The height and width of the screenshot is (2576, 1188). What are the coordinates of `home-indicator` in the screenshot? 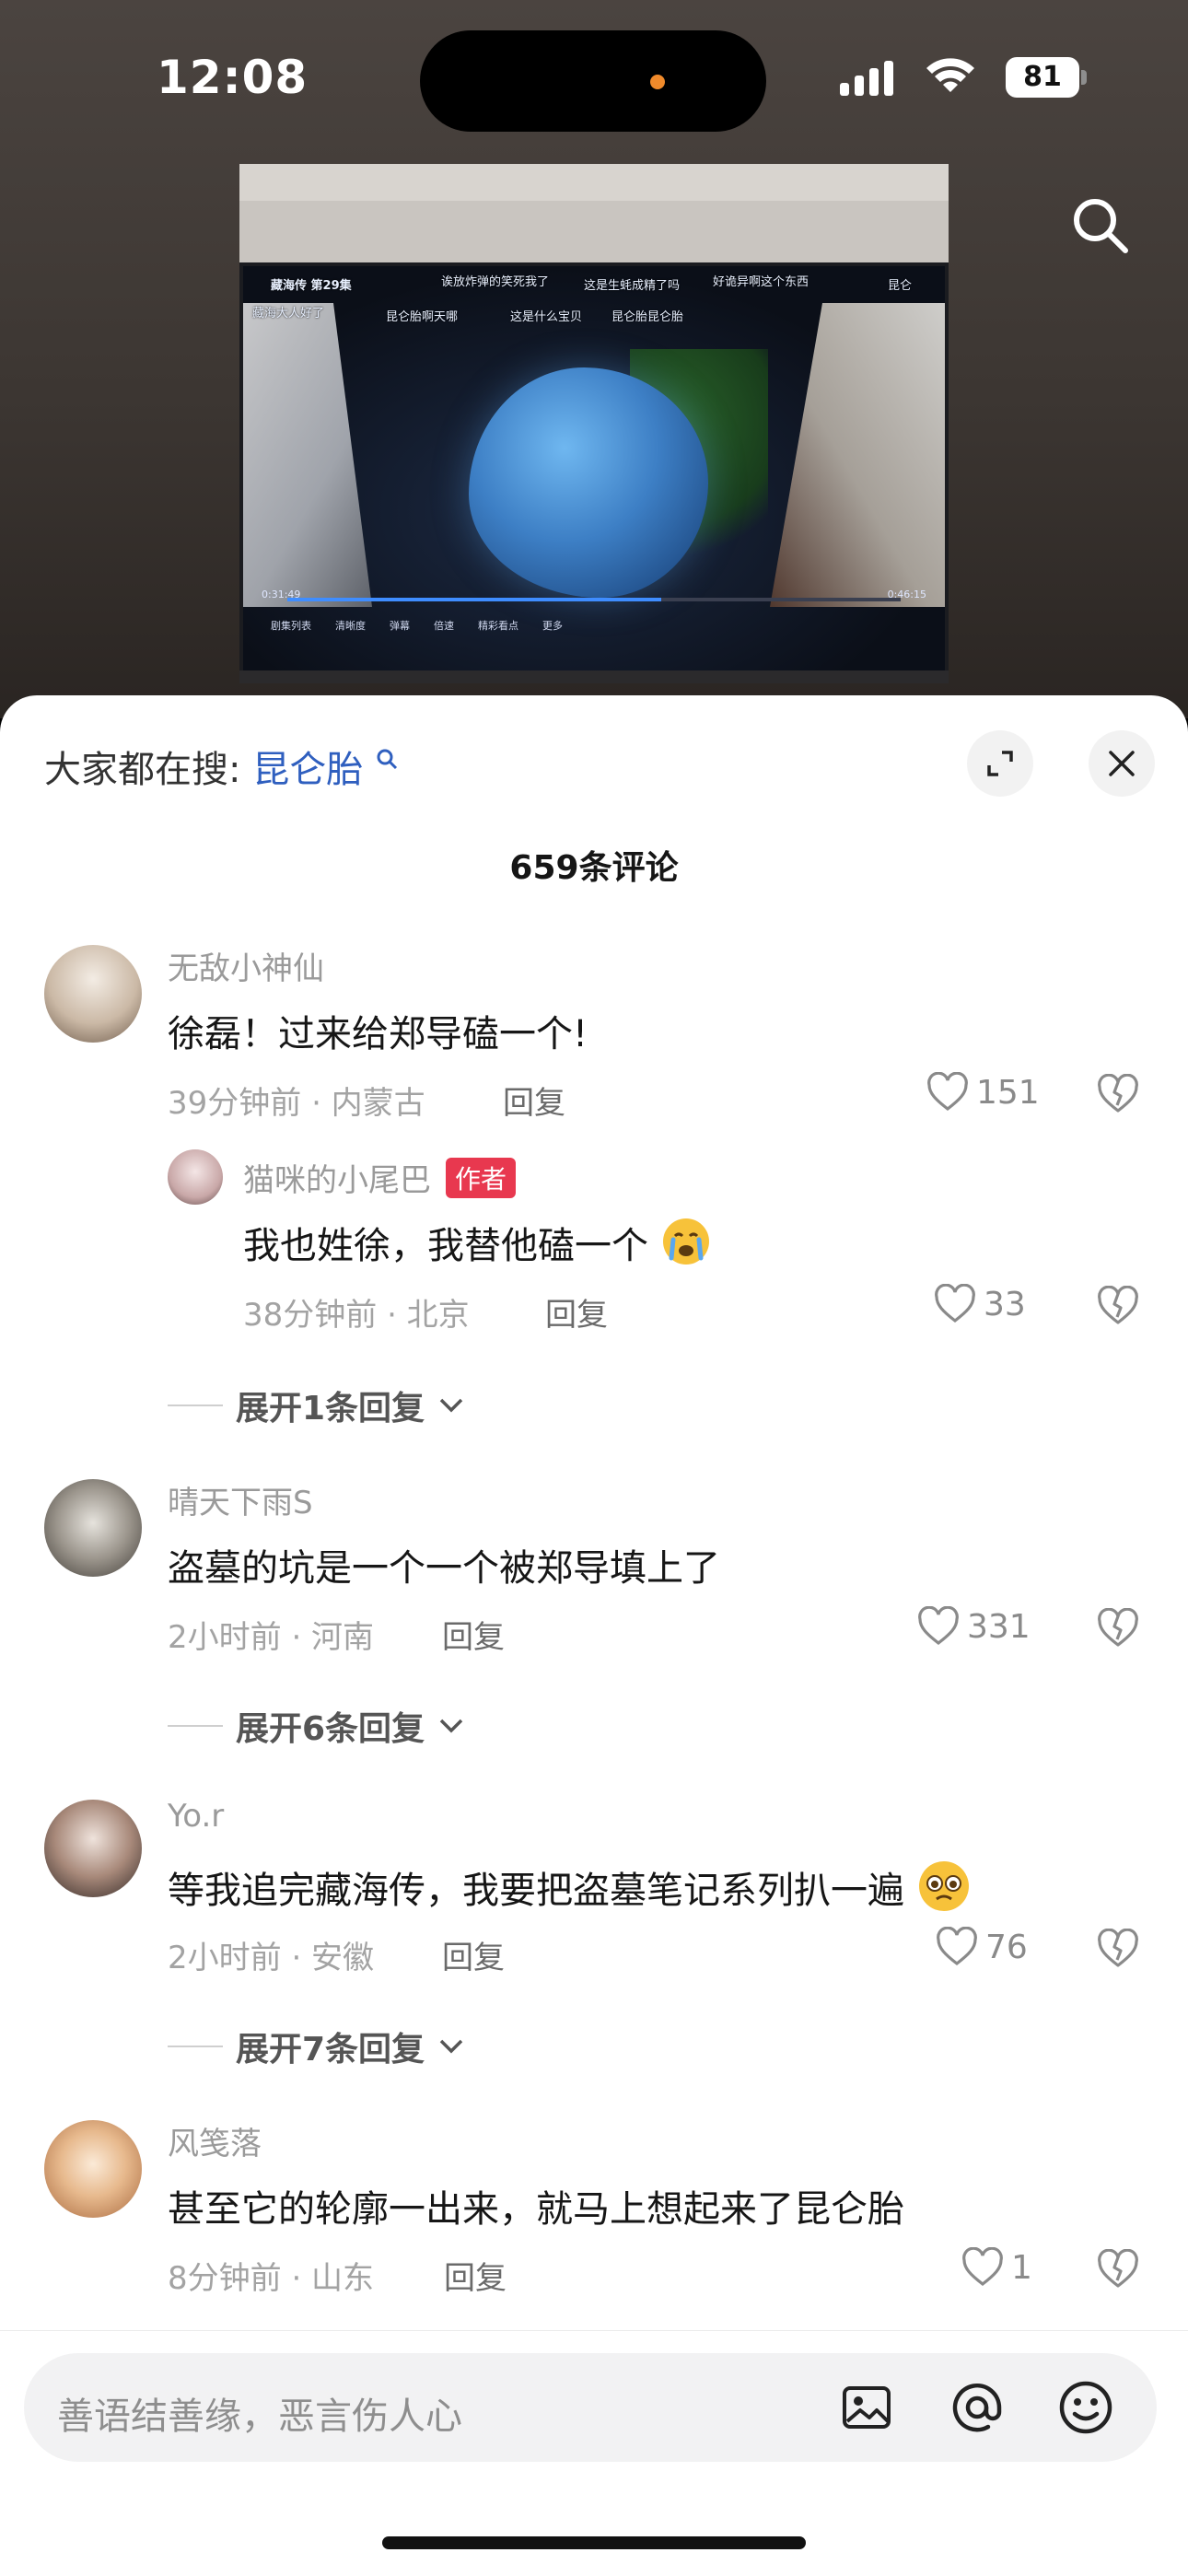 It's located at (594, 2542).